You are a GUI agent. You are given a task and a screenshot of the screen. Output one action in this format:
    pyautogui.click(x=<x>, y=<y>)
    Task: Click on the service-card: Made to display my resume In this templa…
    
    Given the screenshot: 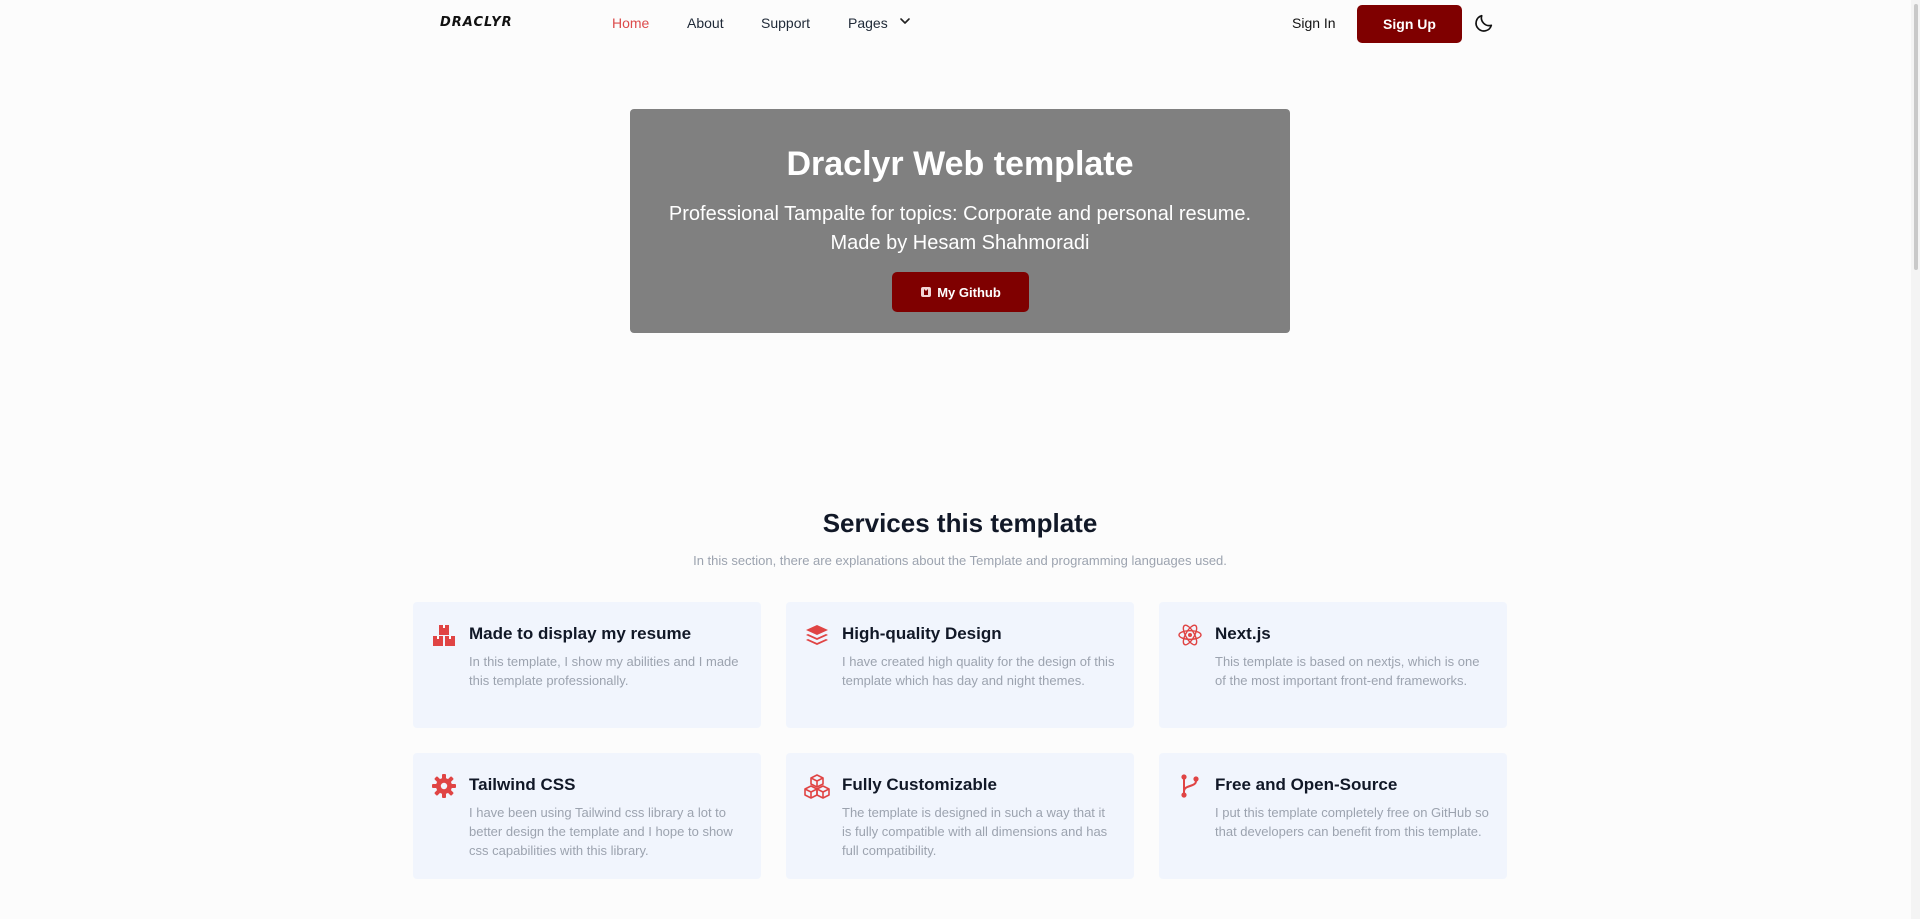 What is the action you would take?
    pyautogui.click(x=587, y=665)
    